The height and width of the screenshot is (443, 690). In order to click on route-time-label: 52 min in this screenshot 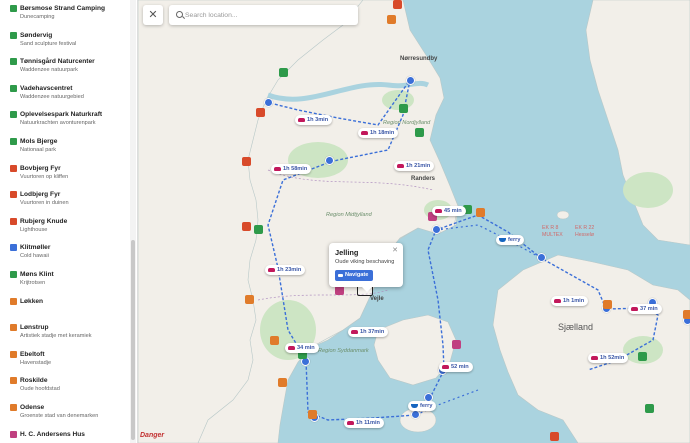, I will do `click(456, 367)`.